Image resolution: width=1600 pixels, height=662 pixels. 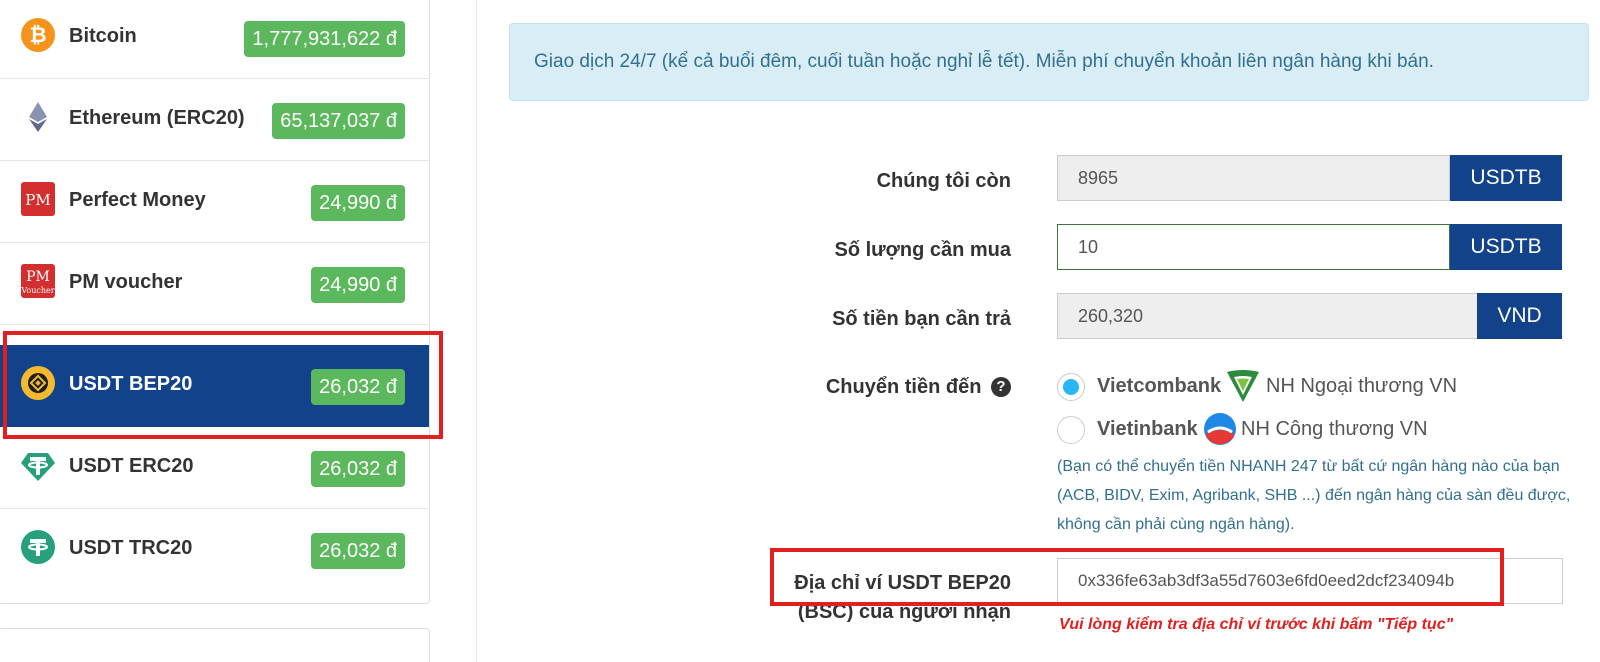 What do you see at coordinates (131, 548) in the screenshot?
I see `coin-name: USDT TRC20` at bounding box center [131, 548].